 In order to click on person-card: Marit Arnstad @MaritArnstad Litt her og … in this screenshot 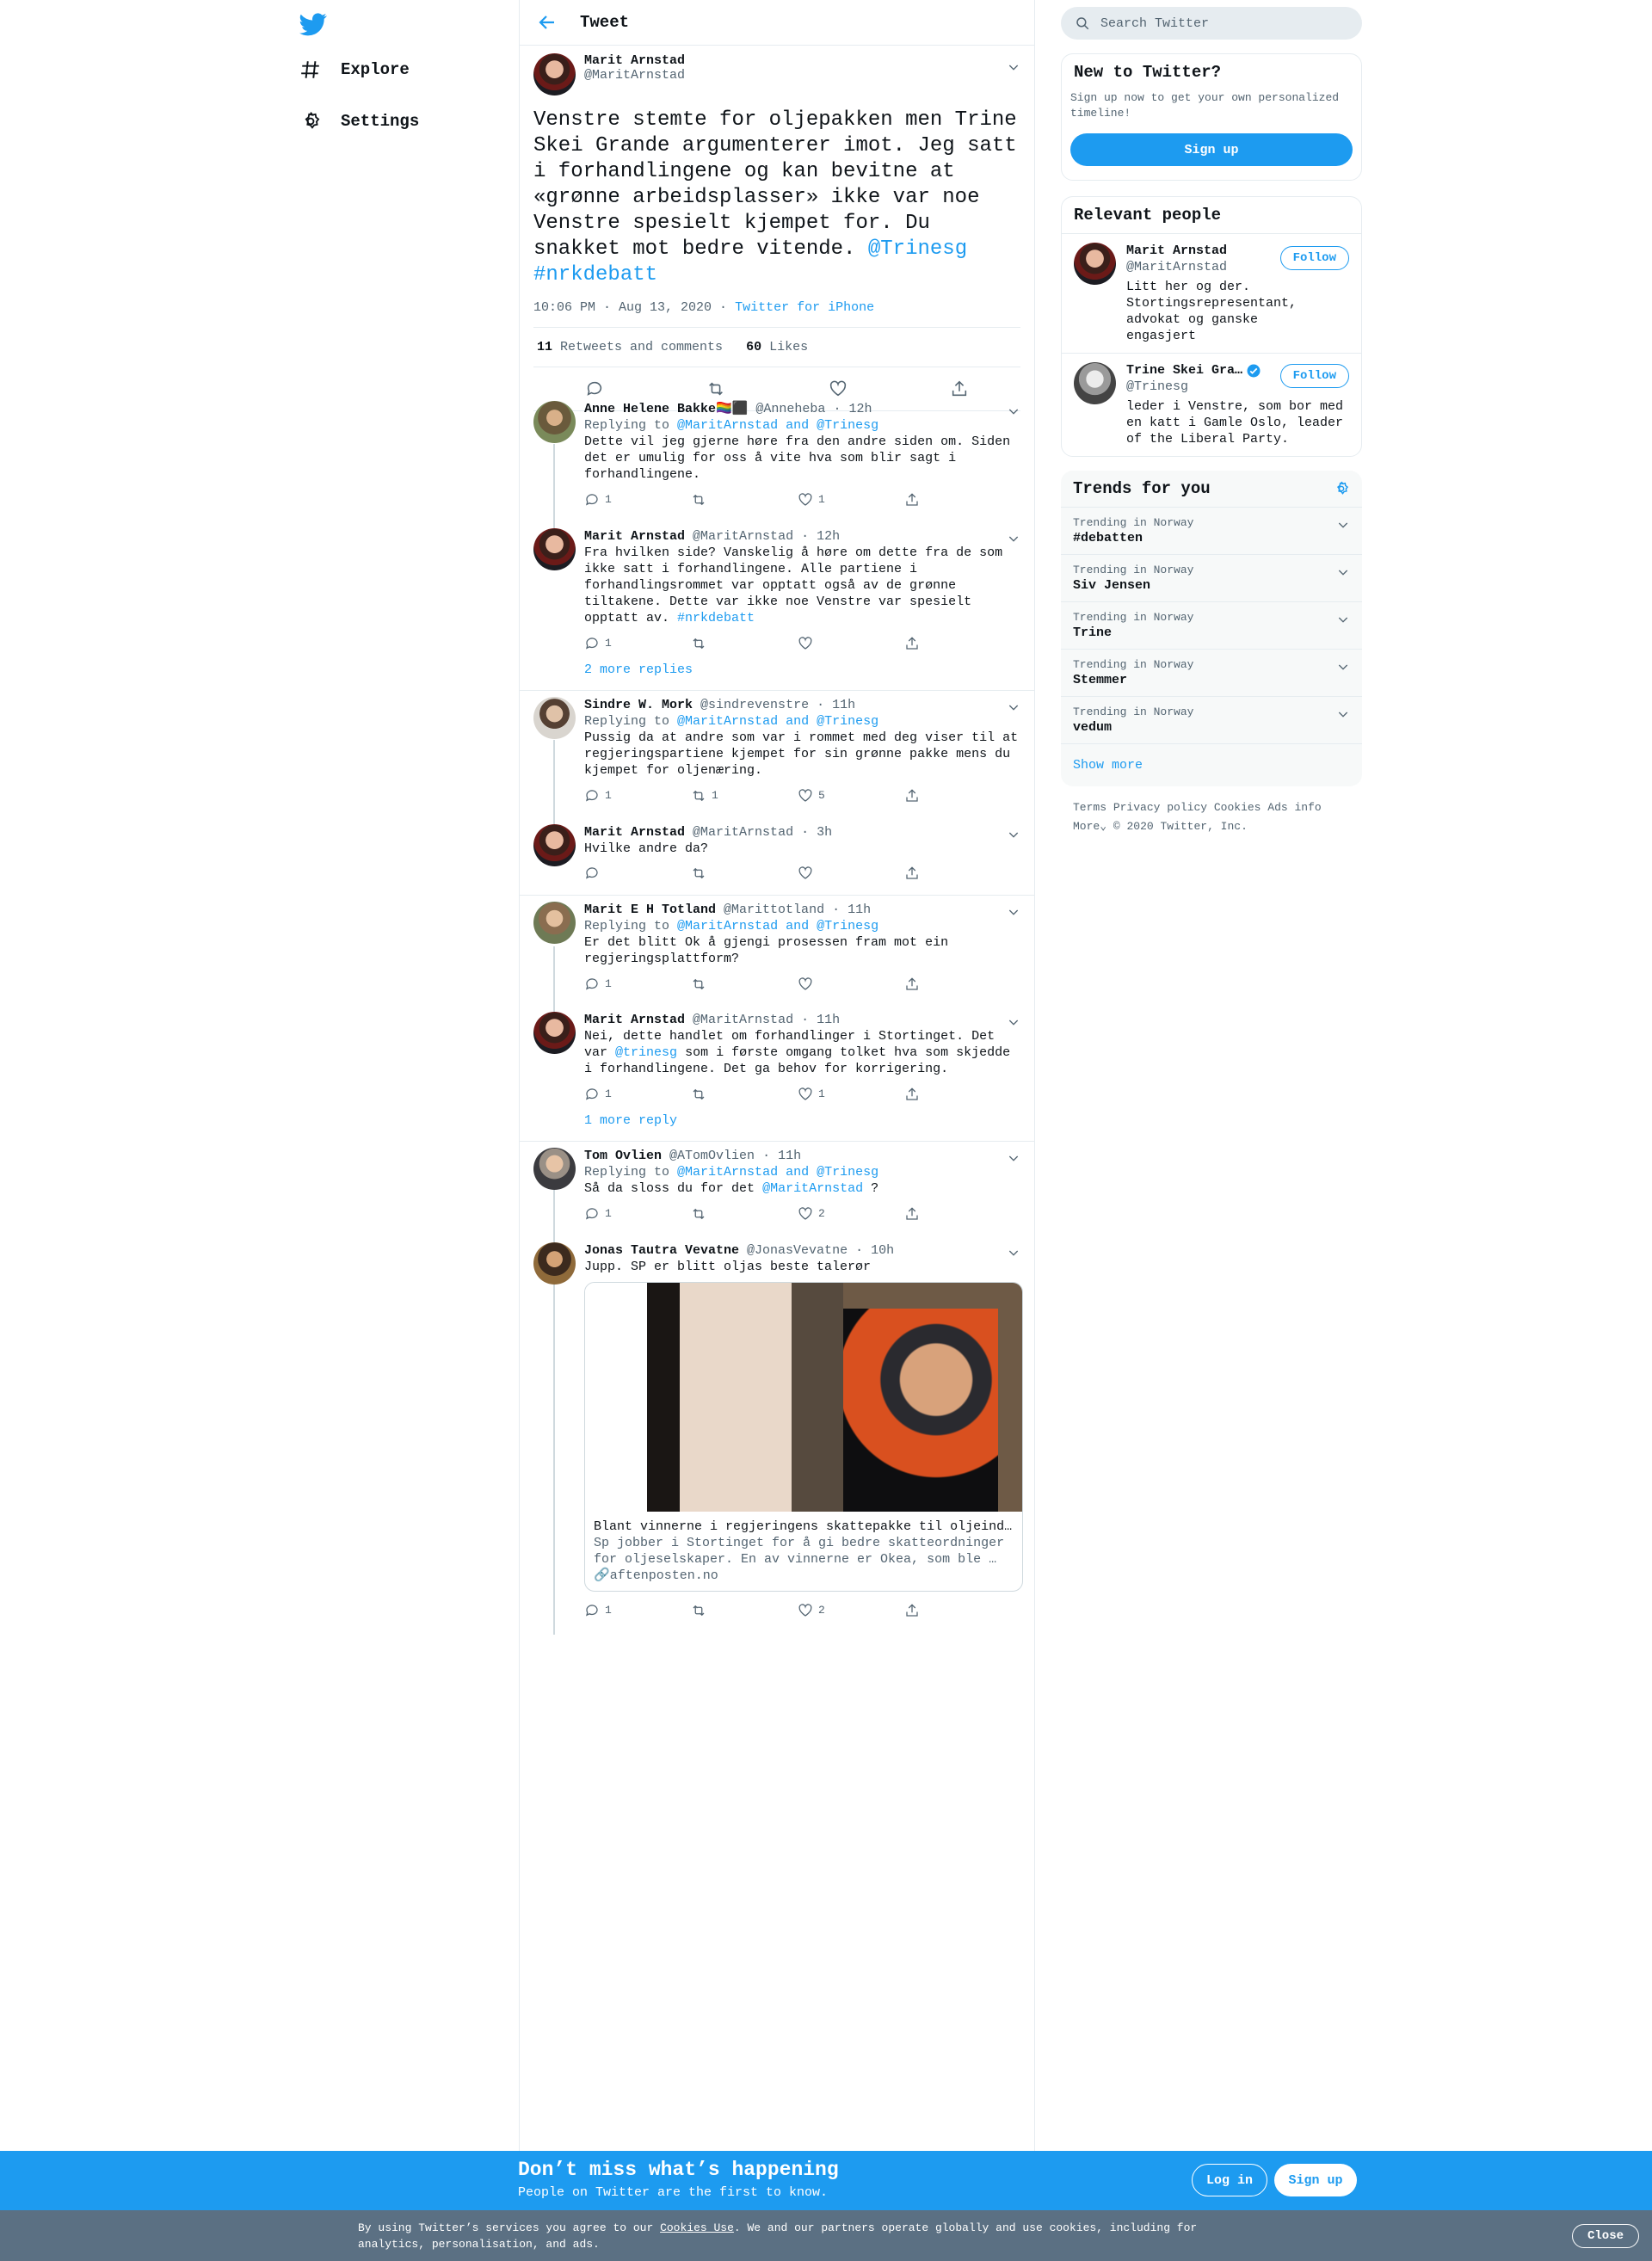, I will do `click(1211, 293)`.